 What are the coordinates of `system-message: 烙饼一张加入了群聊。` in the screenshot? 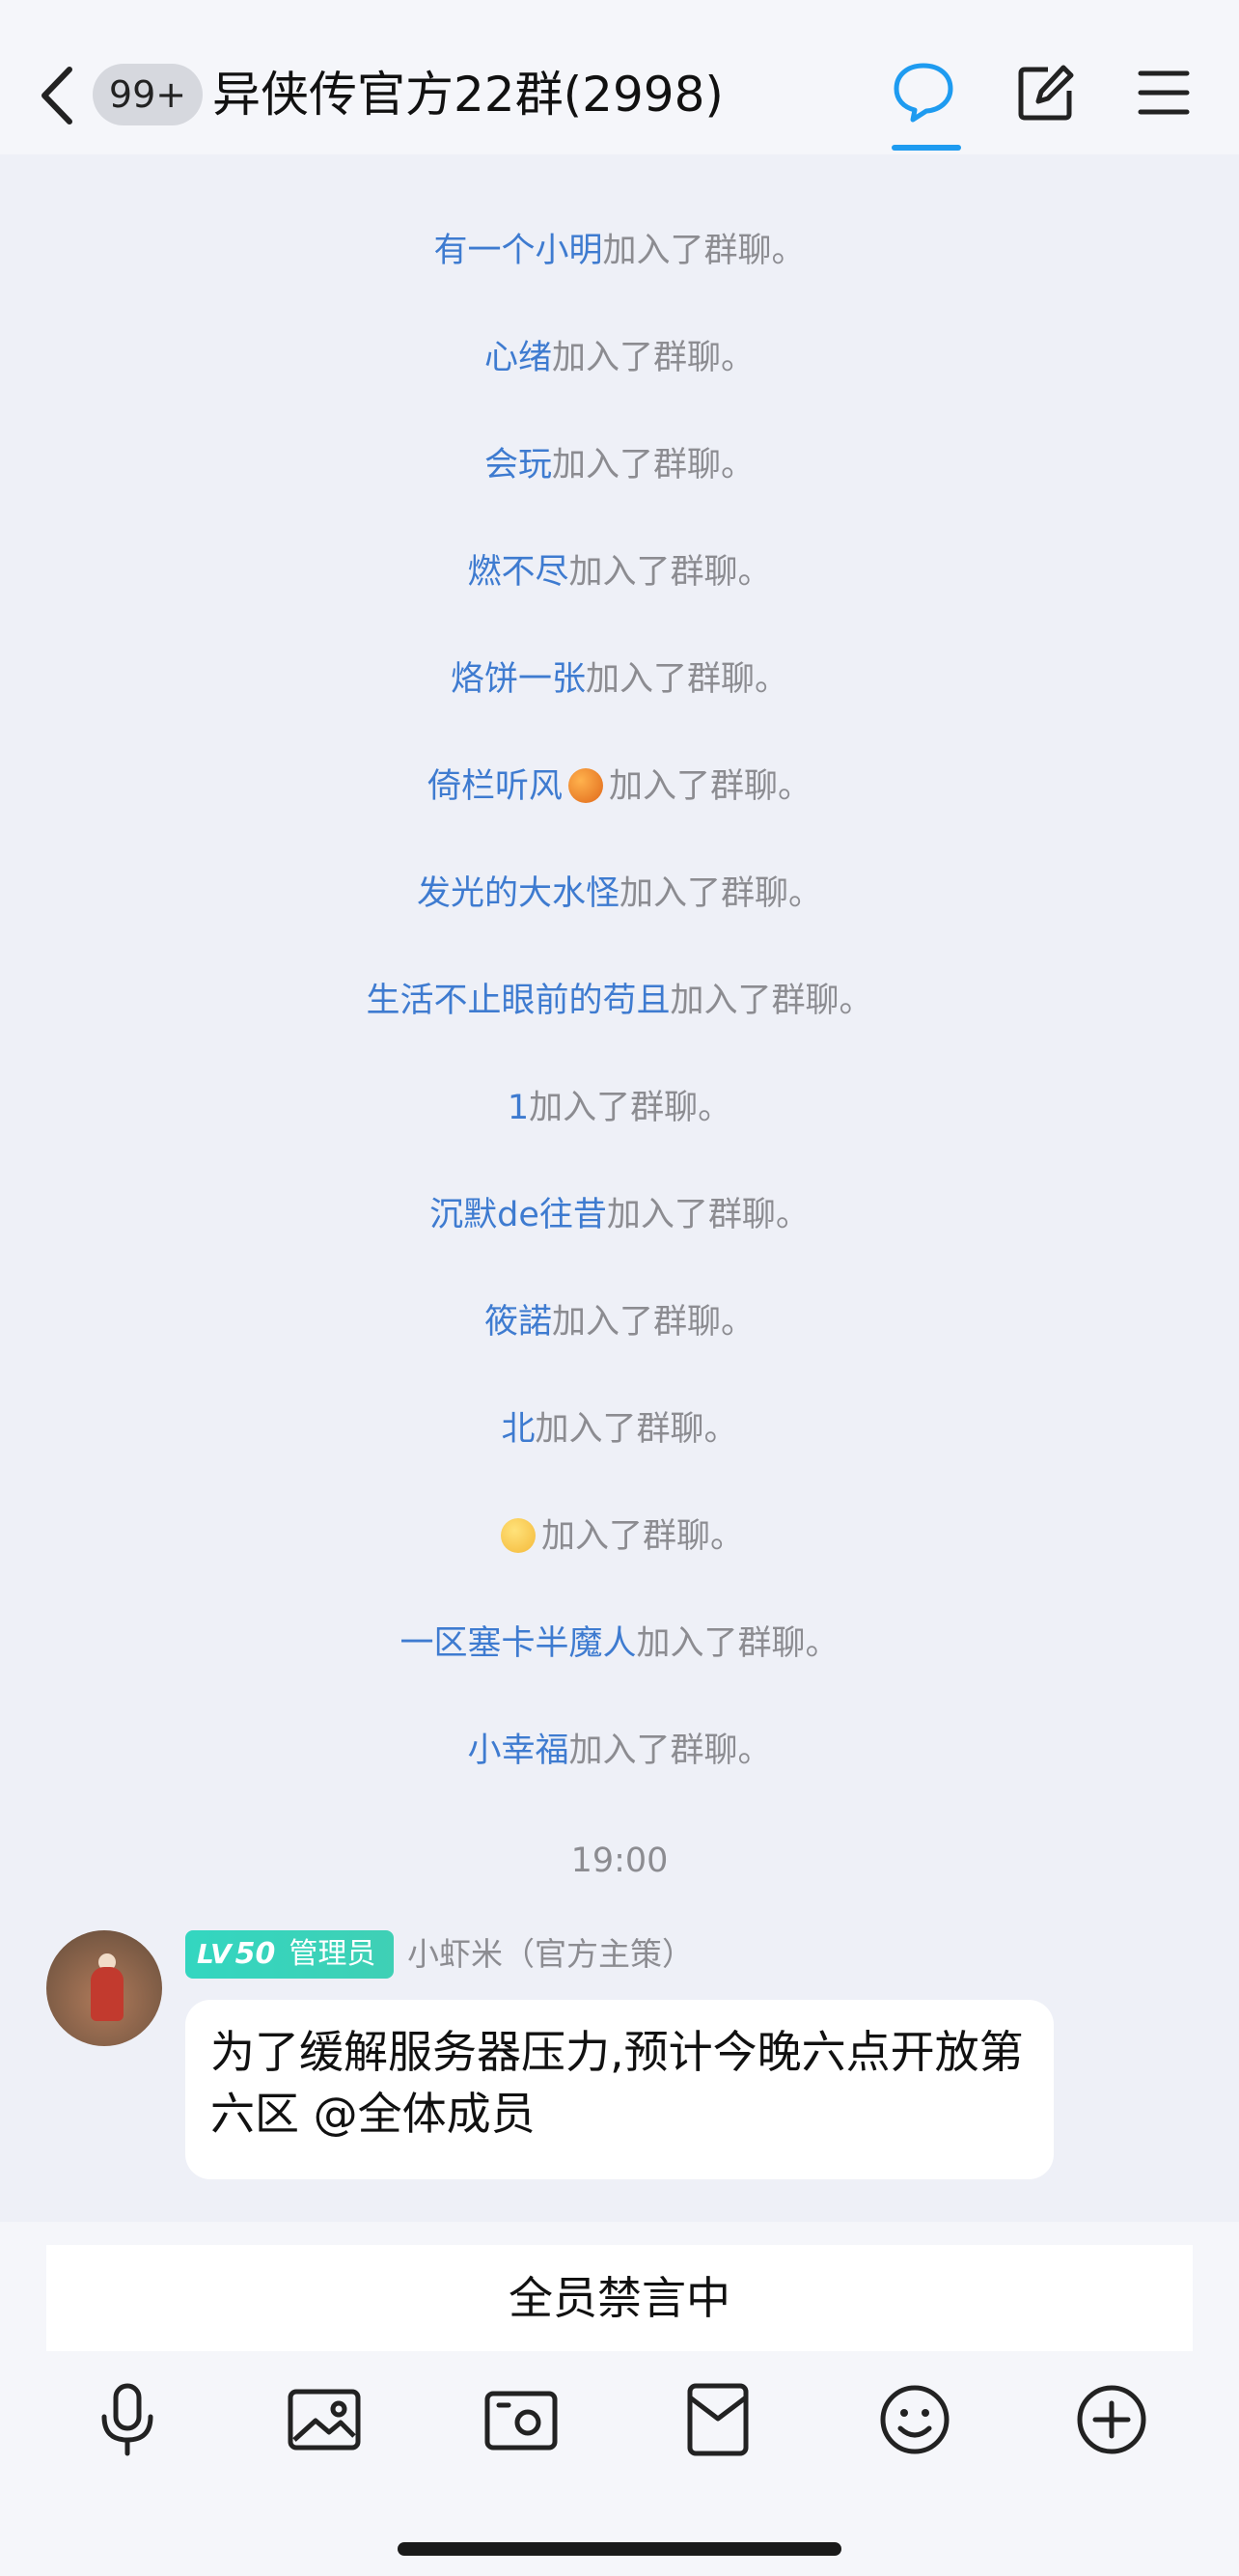 It's located at (619, 696).